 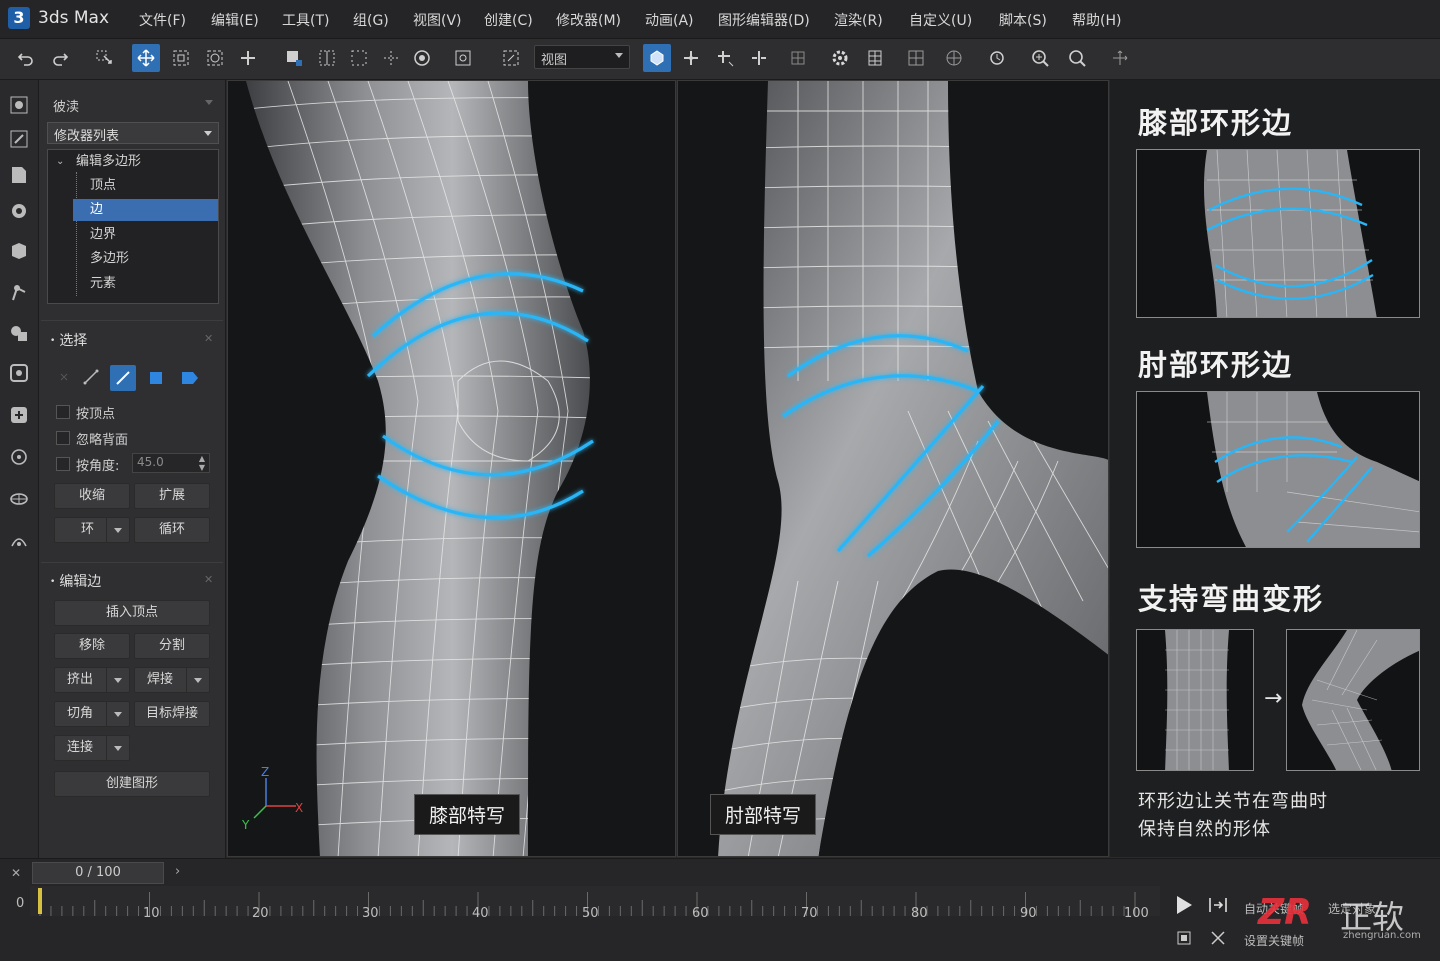 I want to click on menu-rendering: 渲染(R), so click(x=858, y=20).